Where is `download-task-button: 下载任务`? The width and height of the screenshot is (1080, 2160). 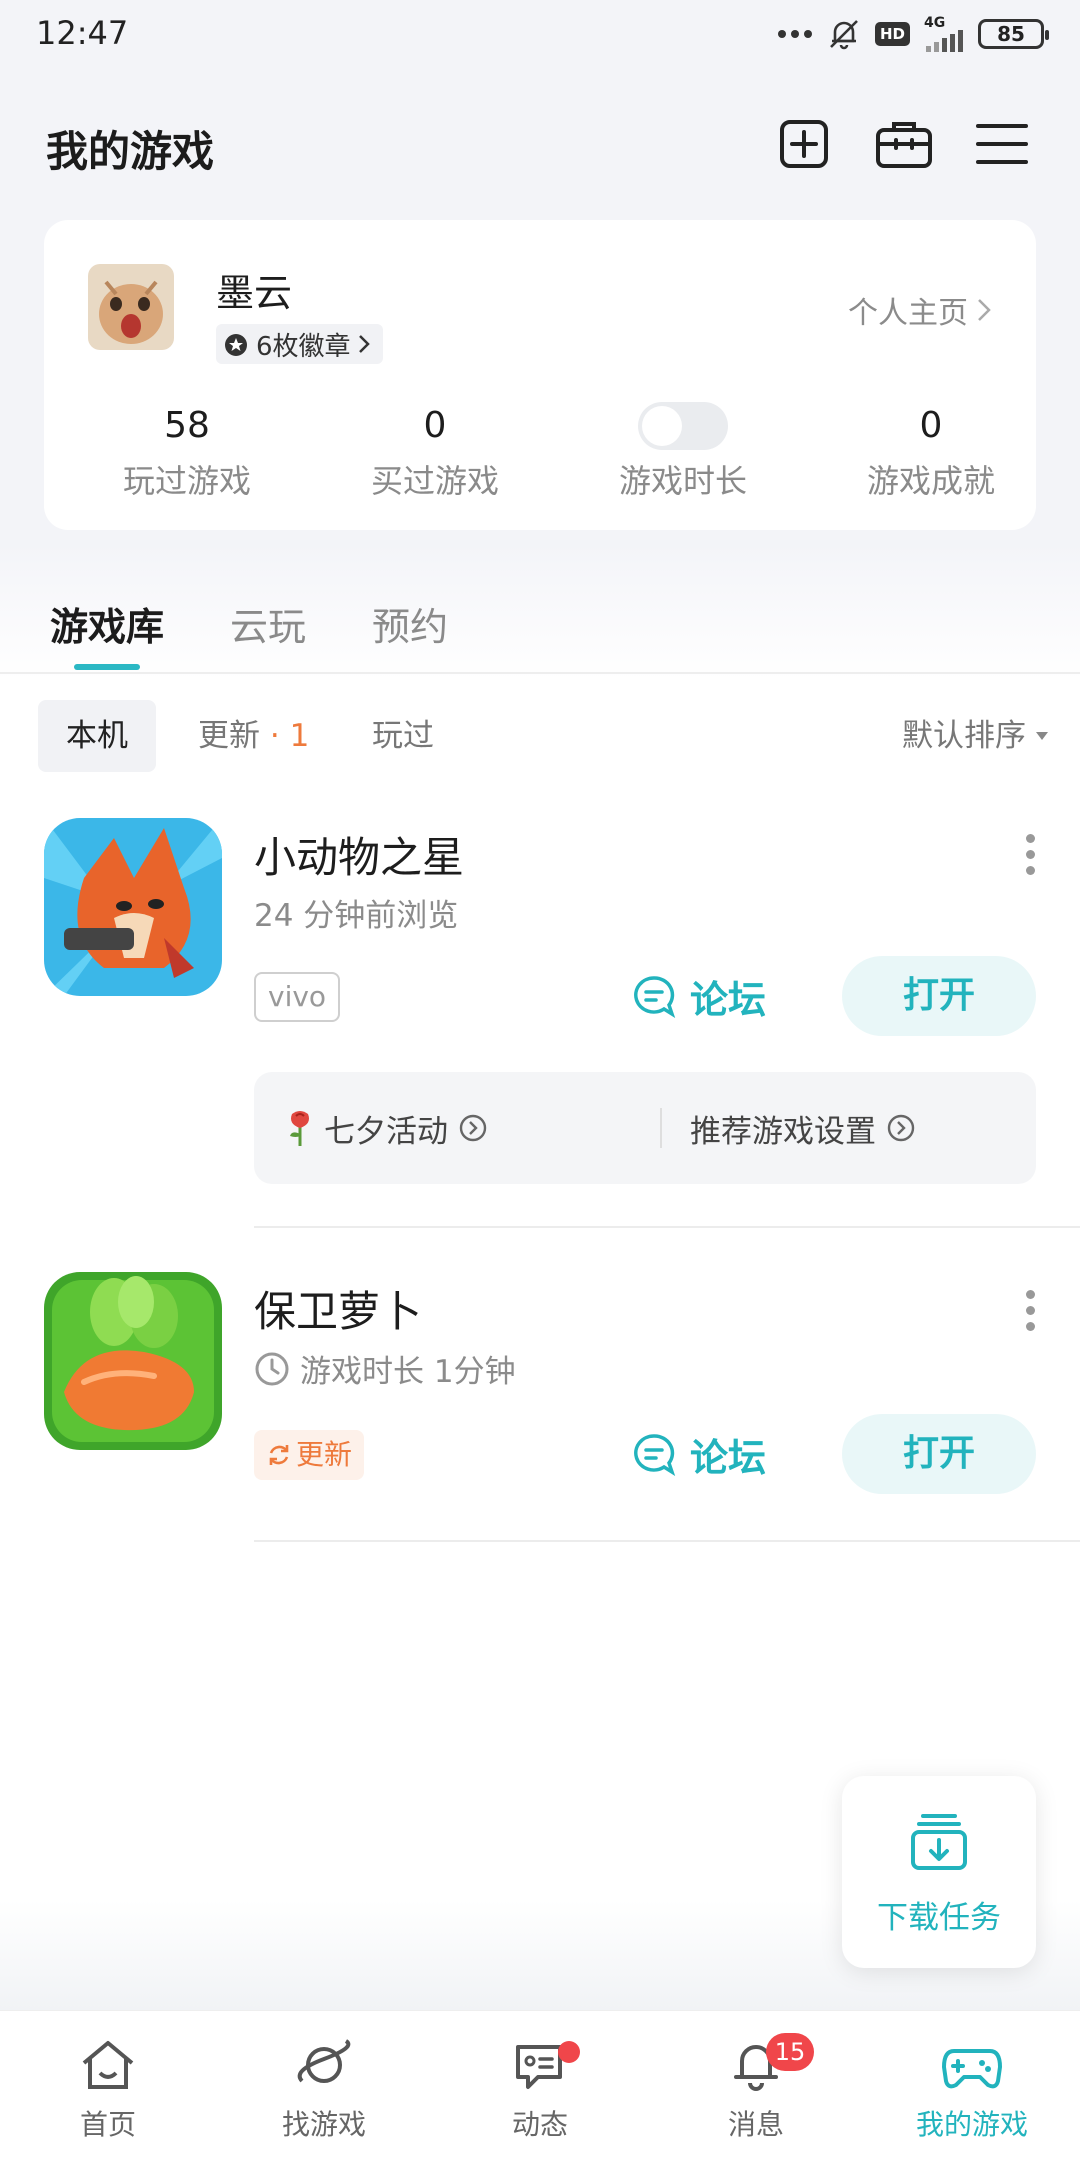 download-task-button: 下载任务 is located at coordinates (939, 1872).